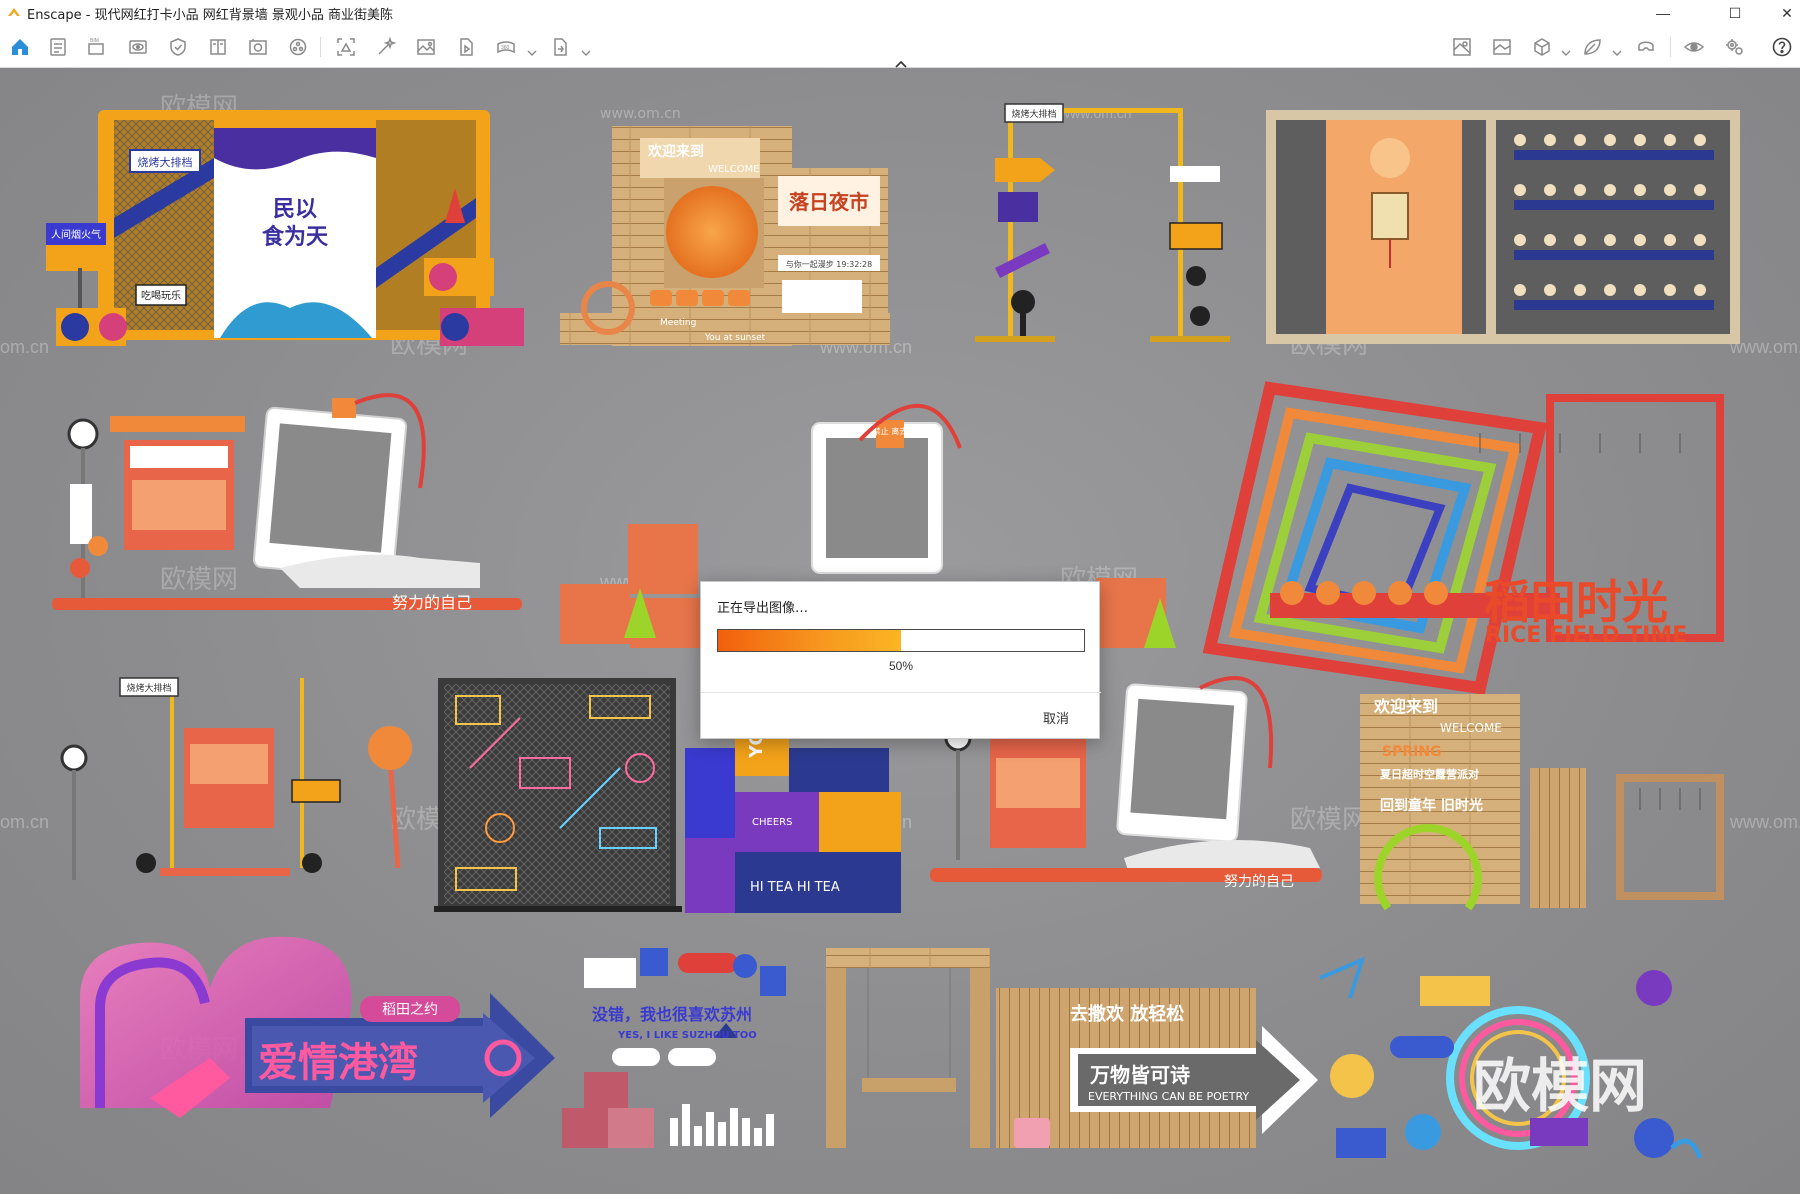  Describe the element at coordinates (466, 47) in the screenshot. I see `video-icon` at that location.